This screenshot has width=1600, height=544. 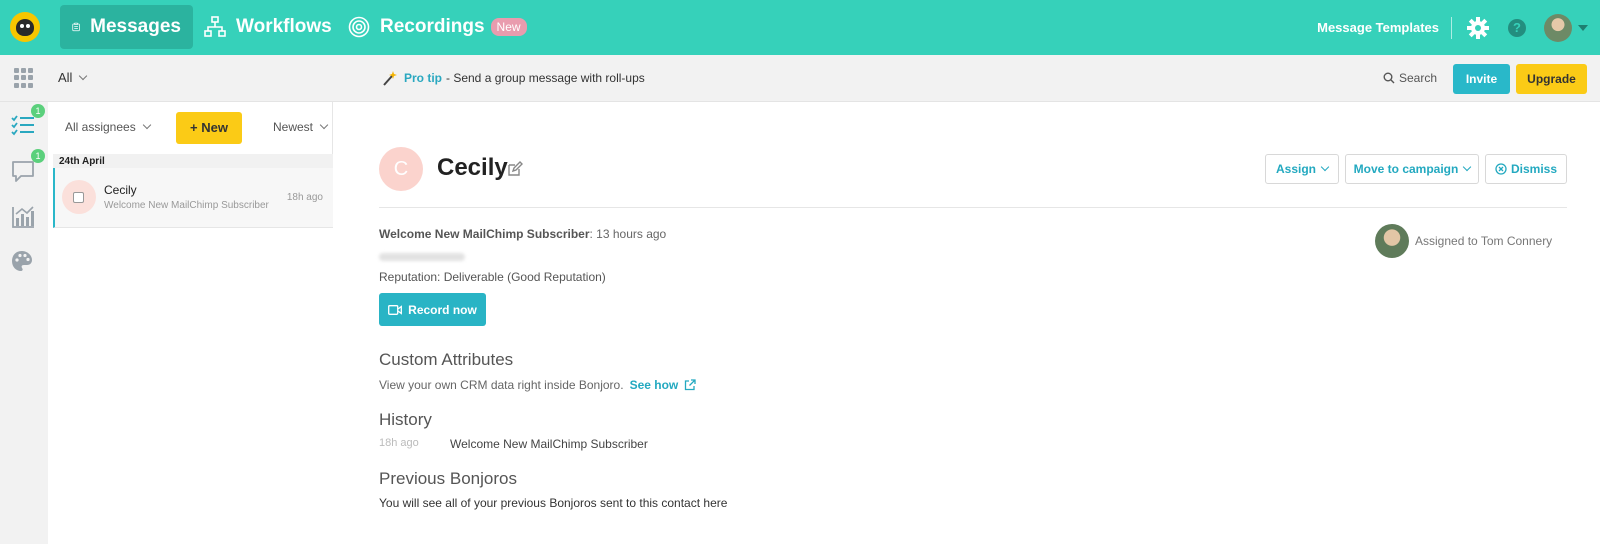 I want to click on list-toolbar: All assignees + New Newest, so click(x=190, y=128).